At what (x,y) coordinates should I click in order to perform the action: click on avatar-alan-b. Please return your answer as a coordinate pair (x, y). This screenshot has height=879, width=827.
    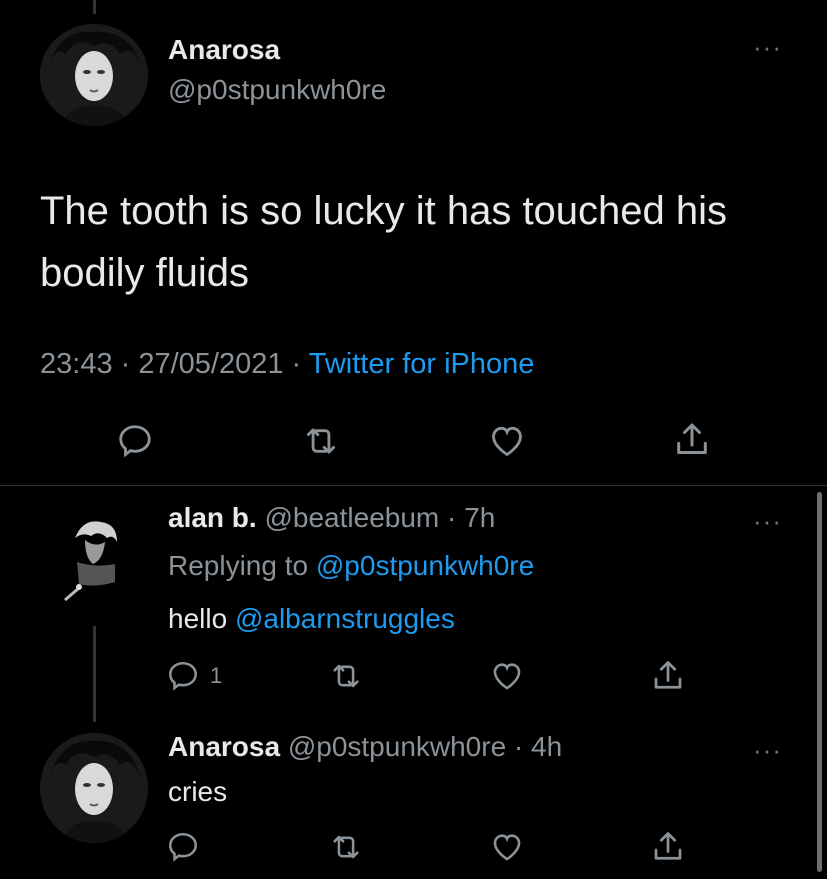
    Looking at the image, I should click on (96, 557).